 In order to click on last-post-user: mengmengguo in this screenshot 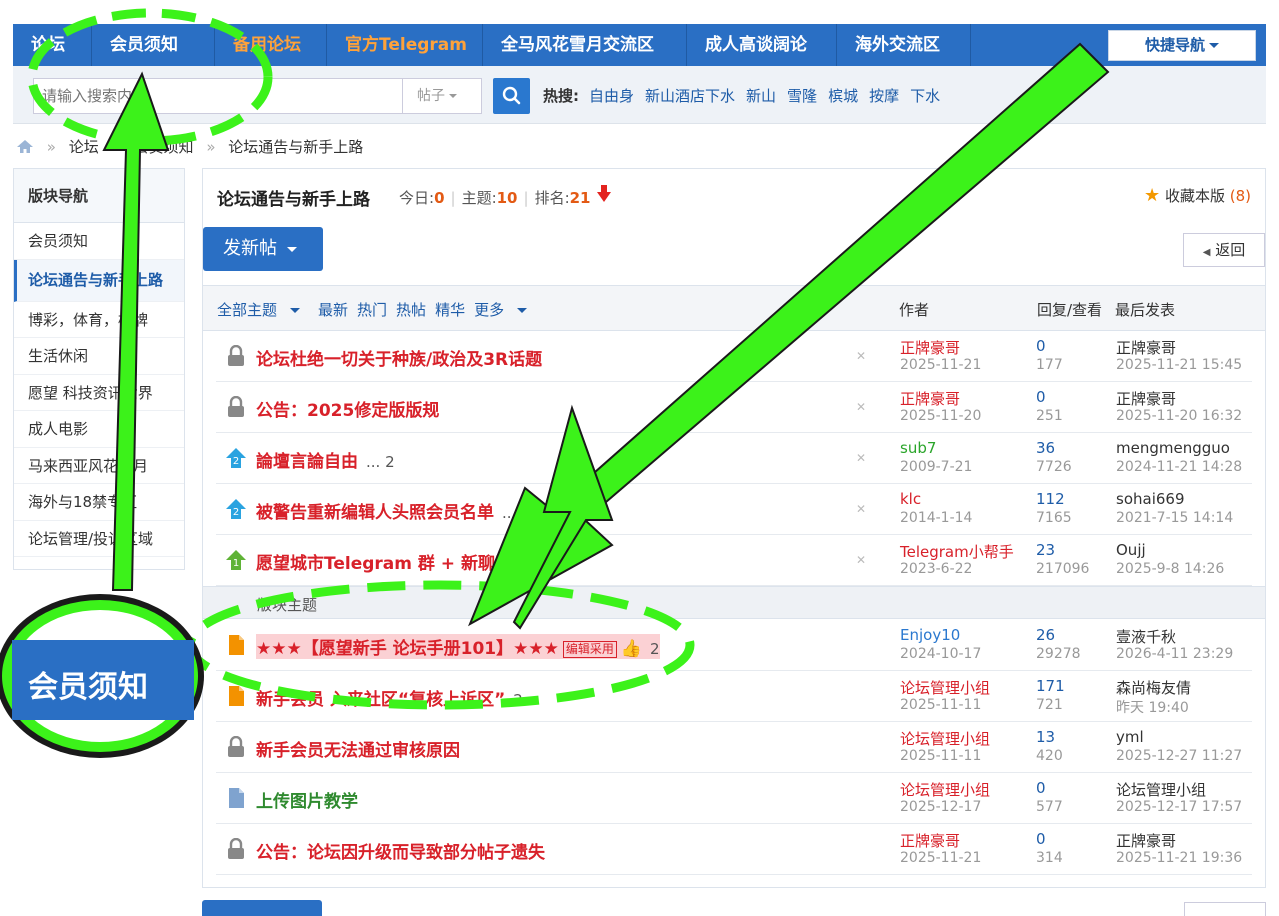, I will do `click(1173, 448)`.